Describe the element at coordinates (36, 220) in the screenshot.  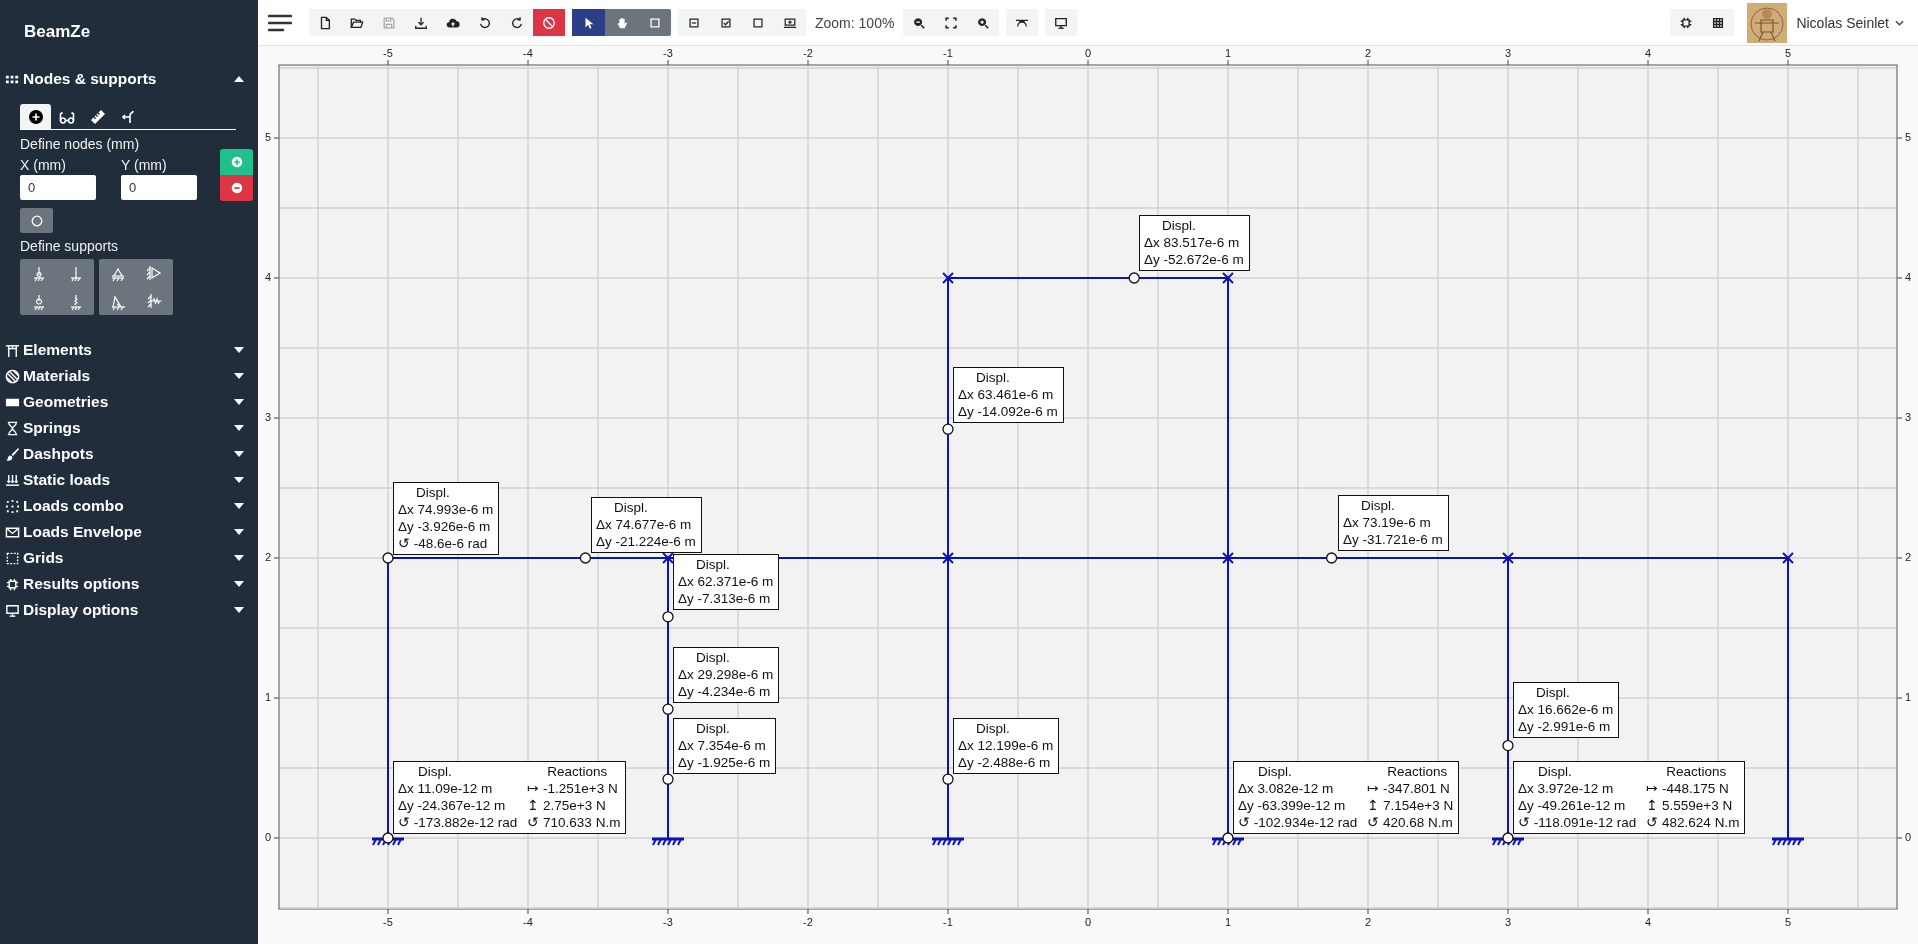
I see `circle-button` at that location.